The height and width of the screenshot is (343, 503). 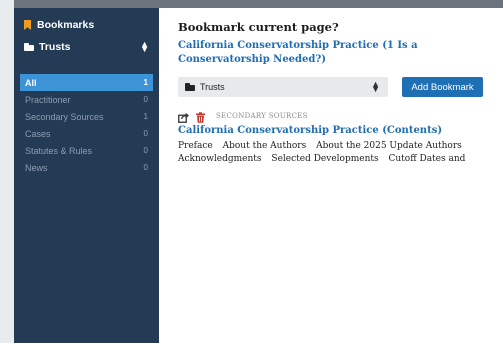 What do you see at coordinates (27, 25) in the screenshot?
I see `bookmark-icon` at bounding box center [27, 25].